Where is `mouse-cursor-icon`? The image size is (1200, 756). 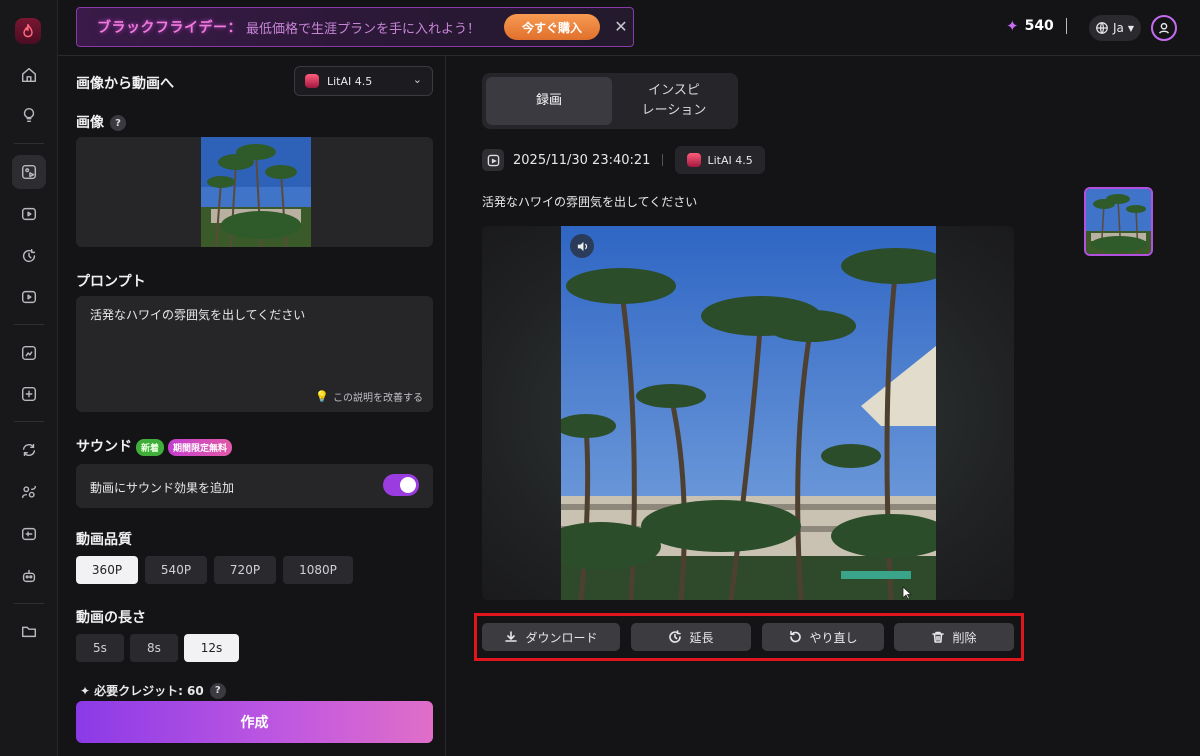 mouse-cursor-icon is located at coordinates (907, 593).